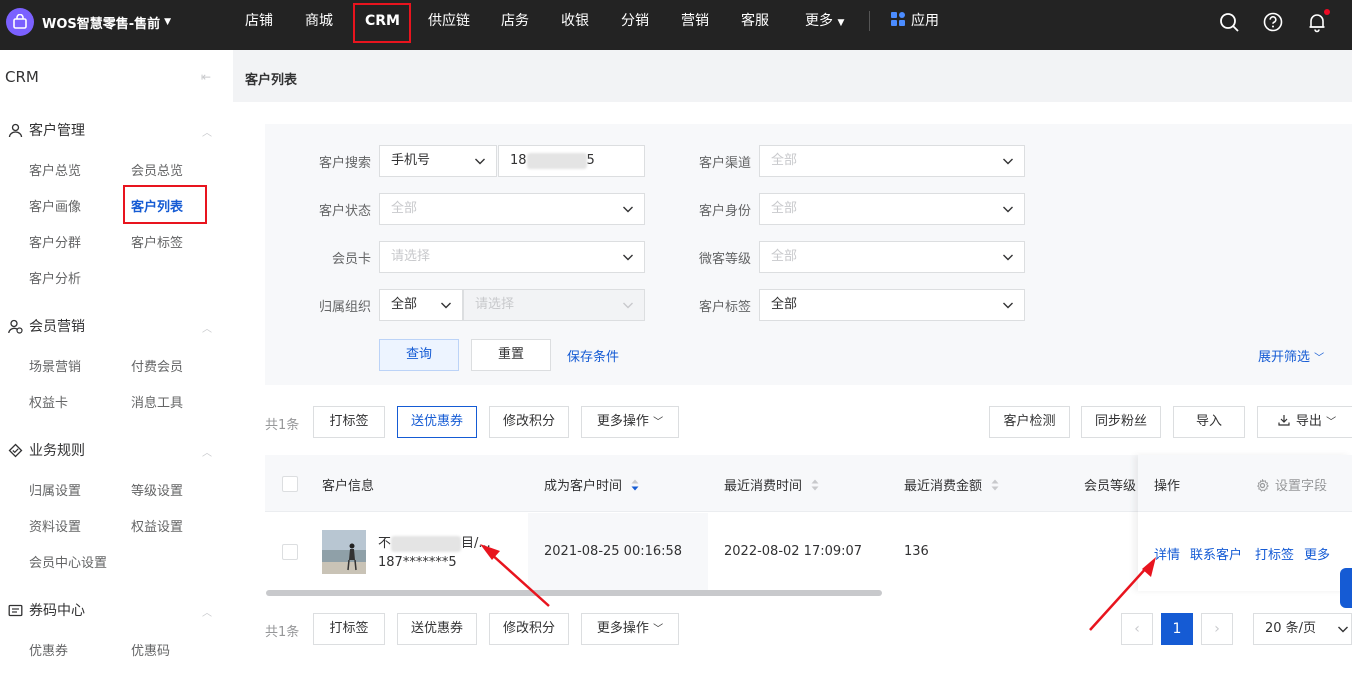 Image resolution: width=1352 pixels, height=674 pixels. Describe the element at coordinates (46, 326) in the screenshot. I see `sidebar-group-member-marketing: 会员营销` at that location.